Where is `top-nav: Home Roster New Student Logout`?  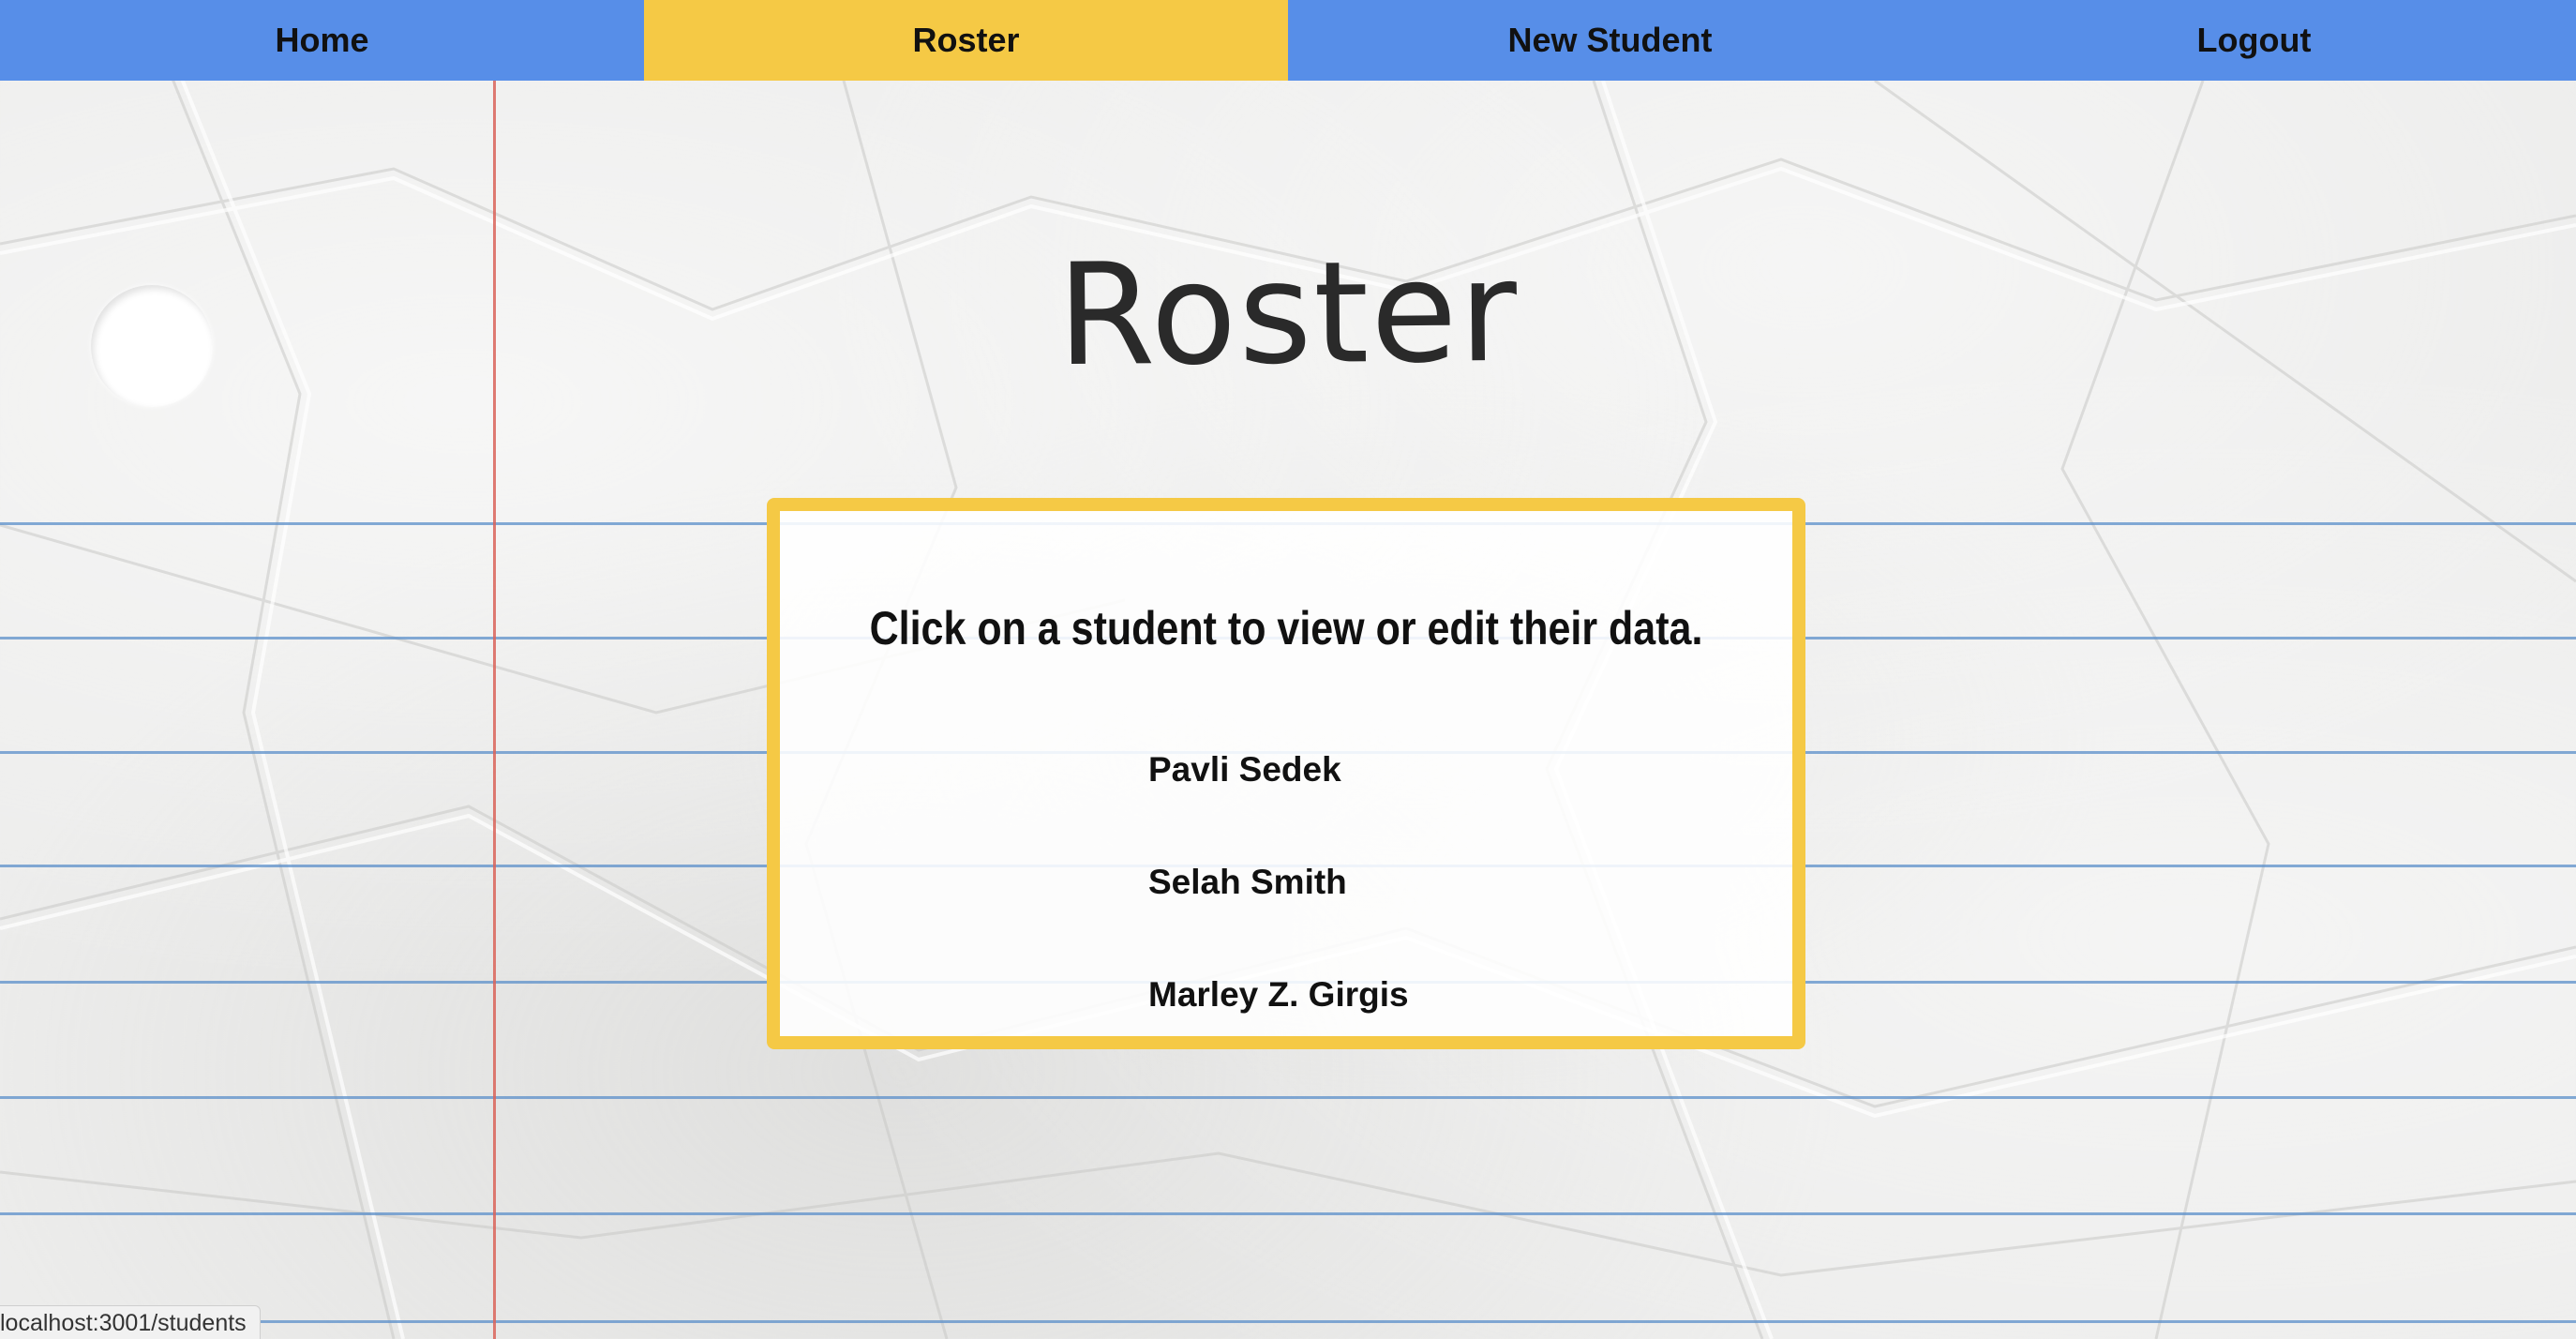 top-nav: Home Roster New Student Logout is located at coordinates (1288, 40).